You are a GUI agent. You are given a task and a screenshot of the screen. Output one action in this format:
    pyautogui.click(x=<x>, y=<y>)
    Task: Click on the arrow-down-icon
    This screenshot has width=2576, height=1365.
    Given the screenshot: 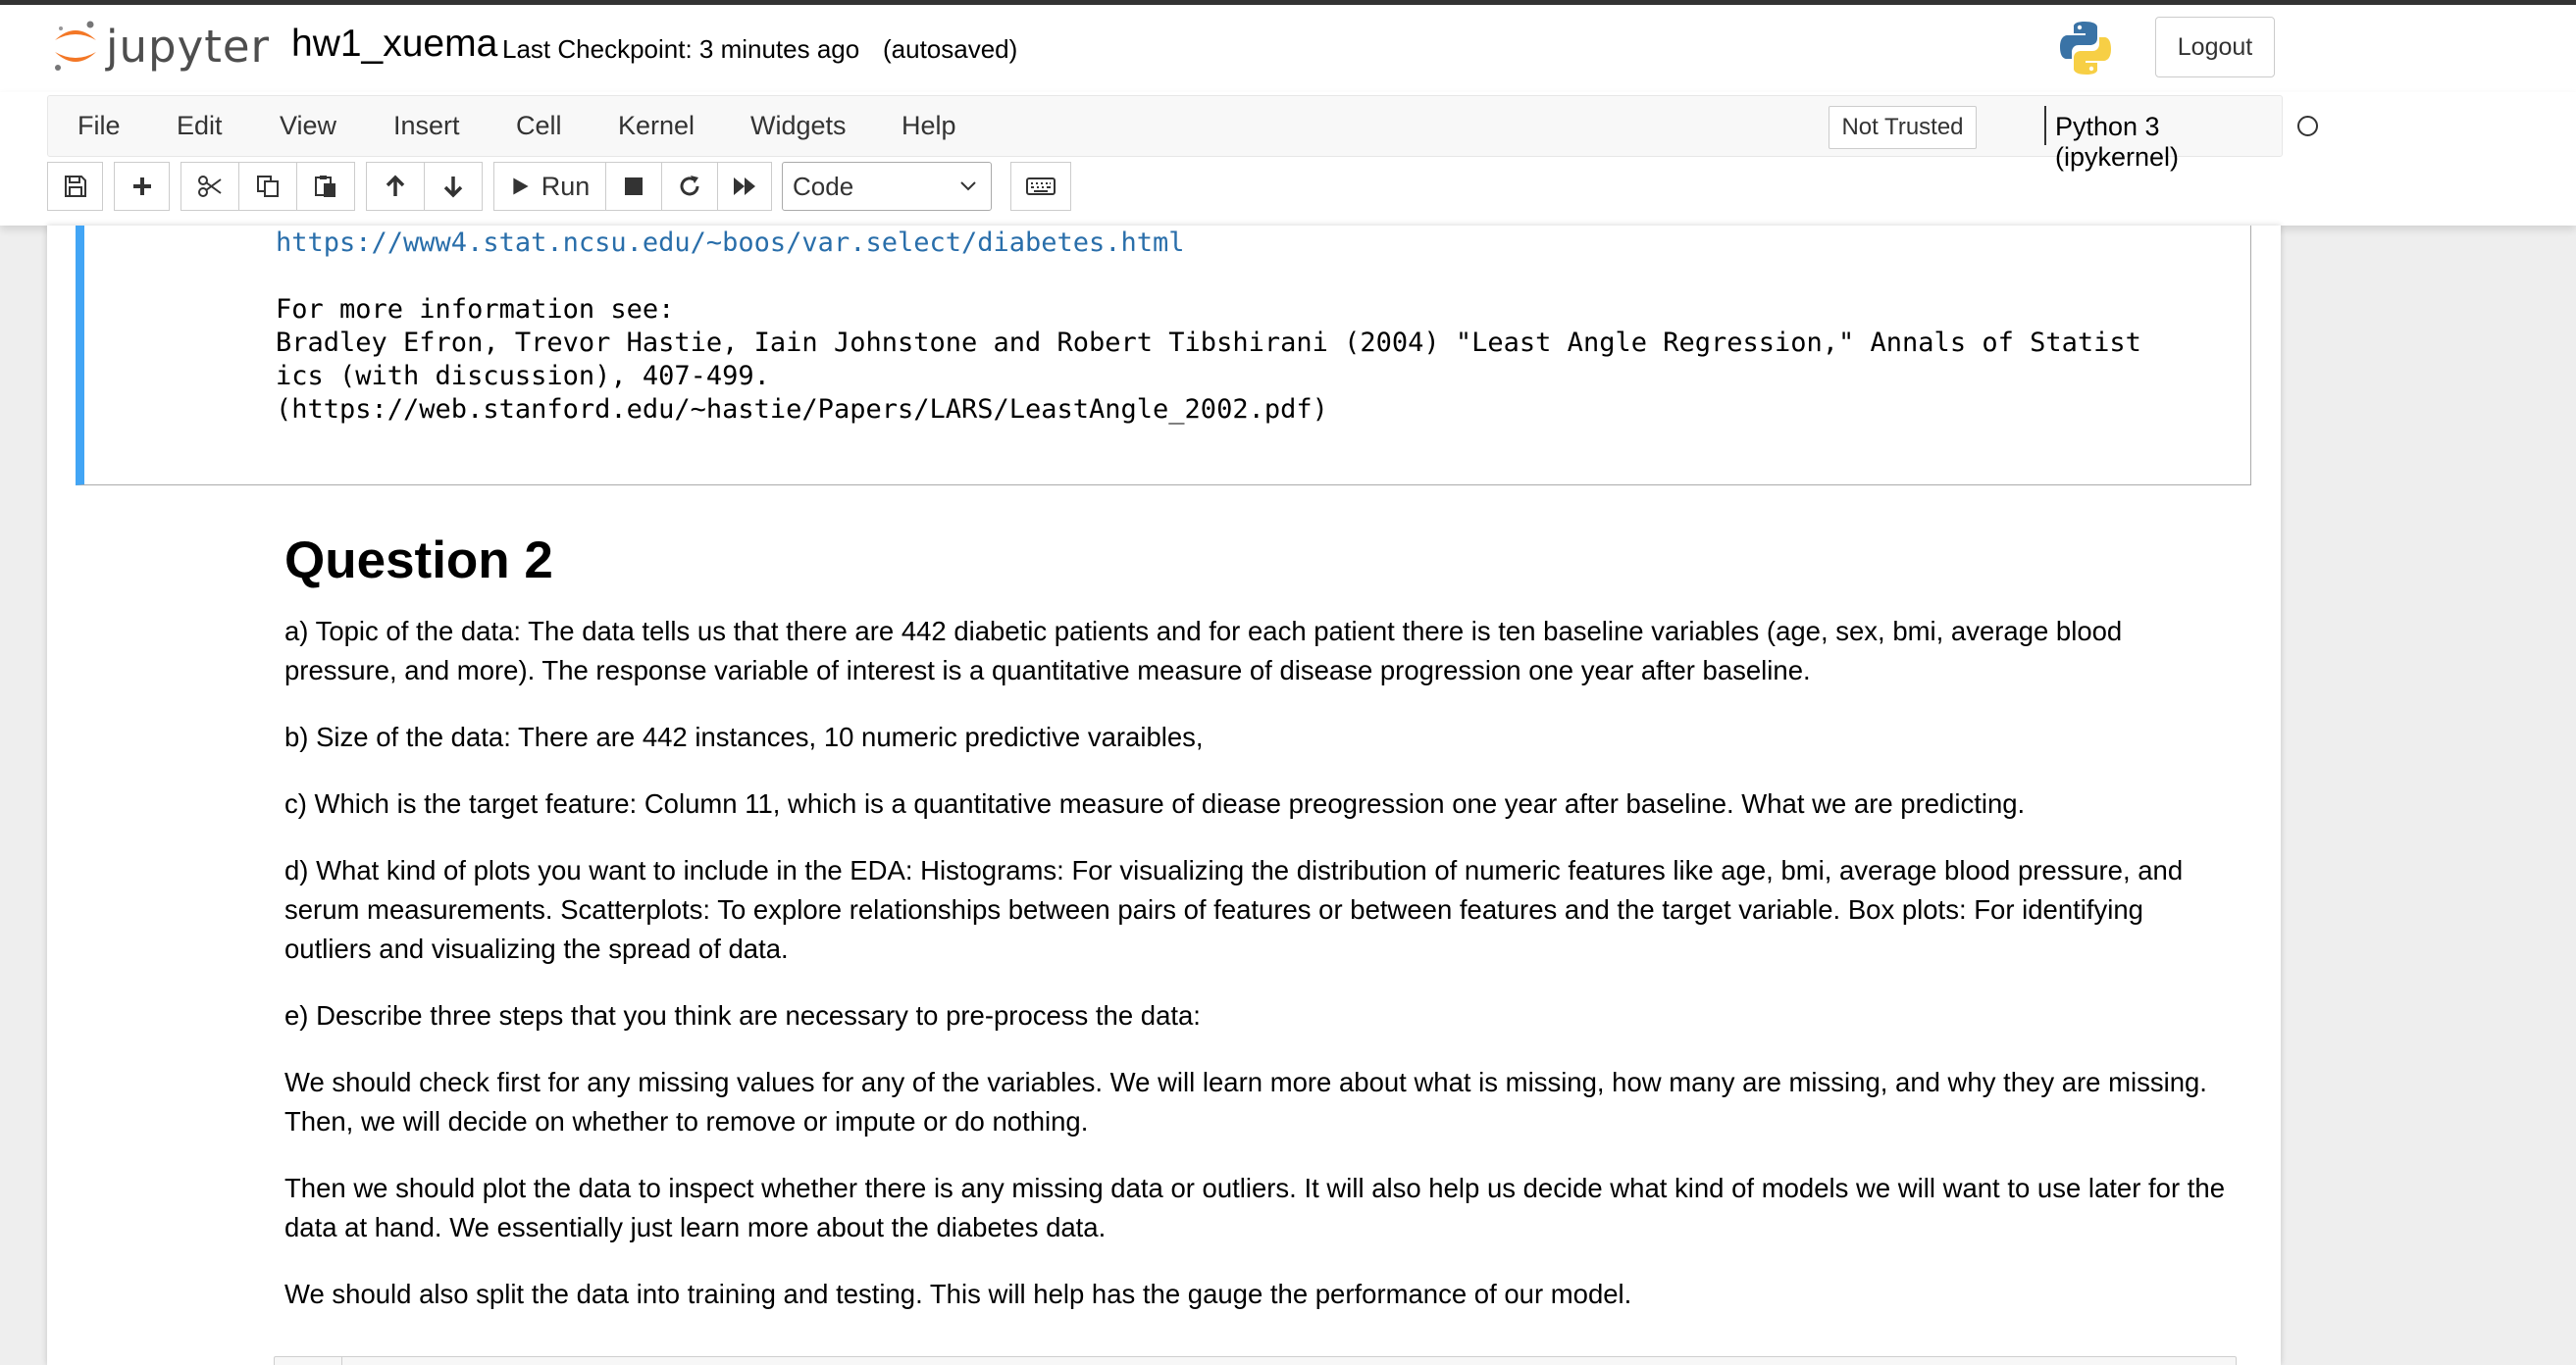 What is the action you would take?
    pyautogui.click(x=453, y=187)
    